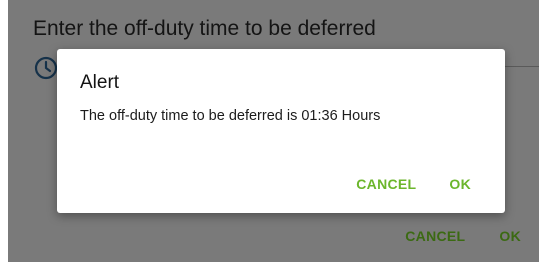 Image resolution: width=539 pixels, height=262 pixels. What do you see at coordinates (100, 82) in the screenshot?
I see `alert-title: Alert` at bounding box center [100, 82].